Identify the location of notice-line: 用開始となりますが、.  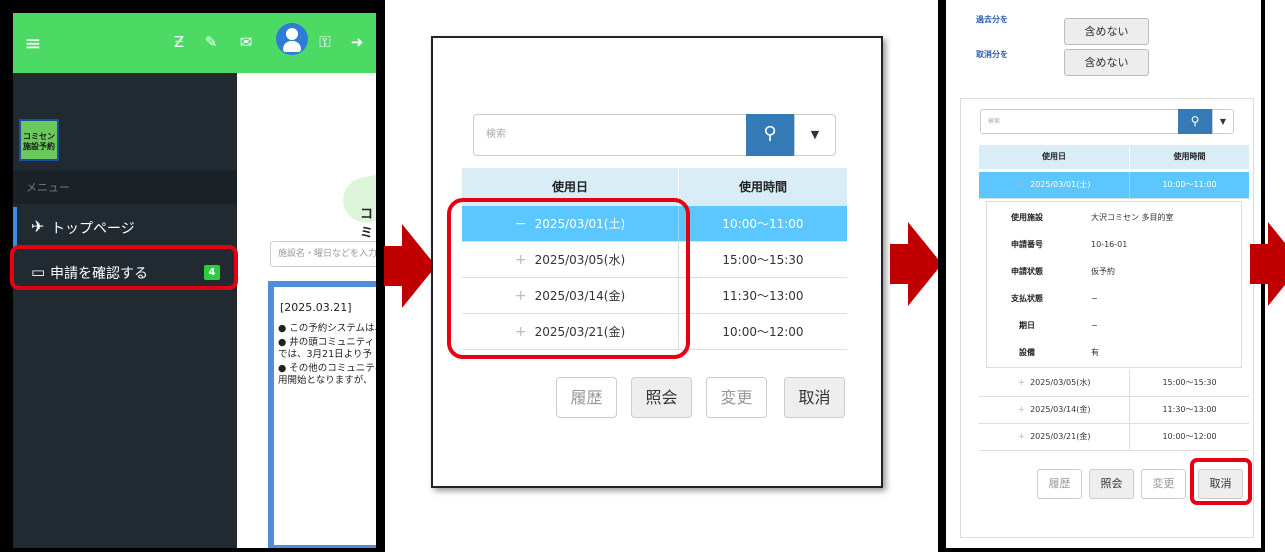
(325, 380).